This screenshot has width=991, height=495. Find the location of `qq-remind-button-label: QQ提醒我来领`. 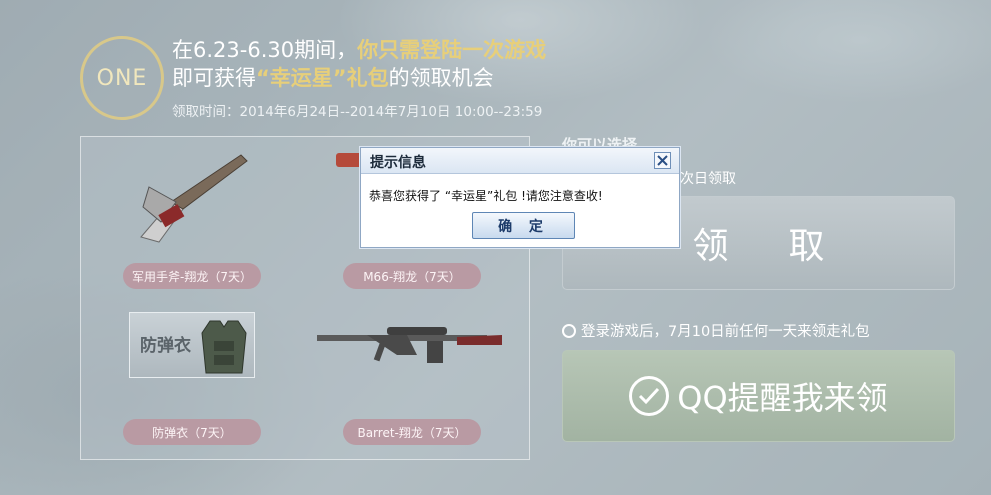

qq-remind-button-label: QQ提醒我来领 is located at coordinates (782, 398).